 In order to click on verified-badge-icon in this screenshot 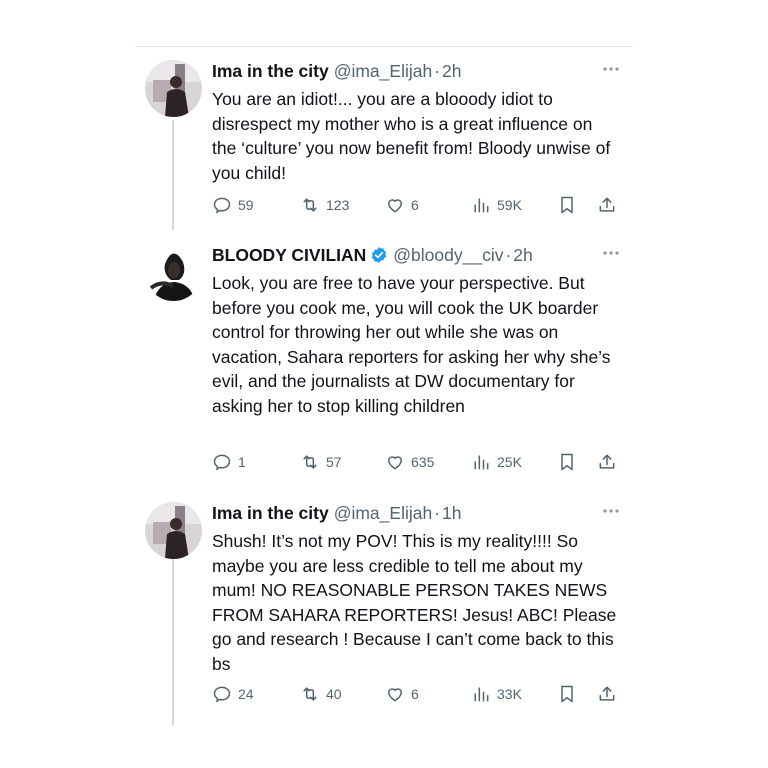, I will do `click(379, 255)`.